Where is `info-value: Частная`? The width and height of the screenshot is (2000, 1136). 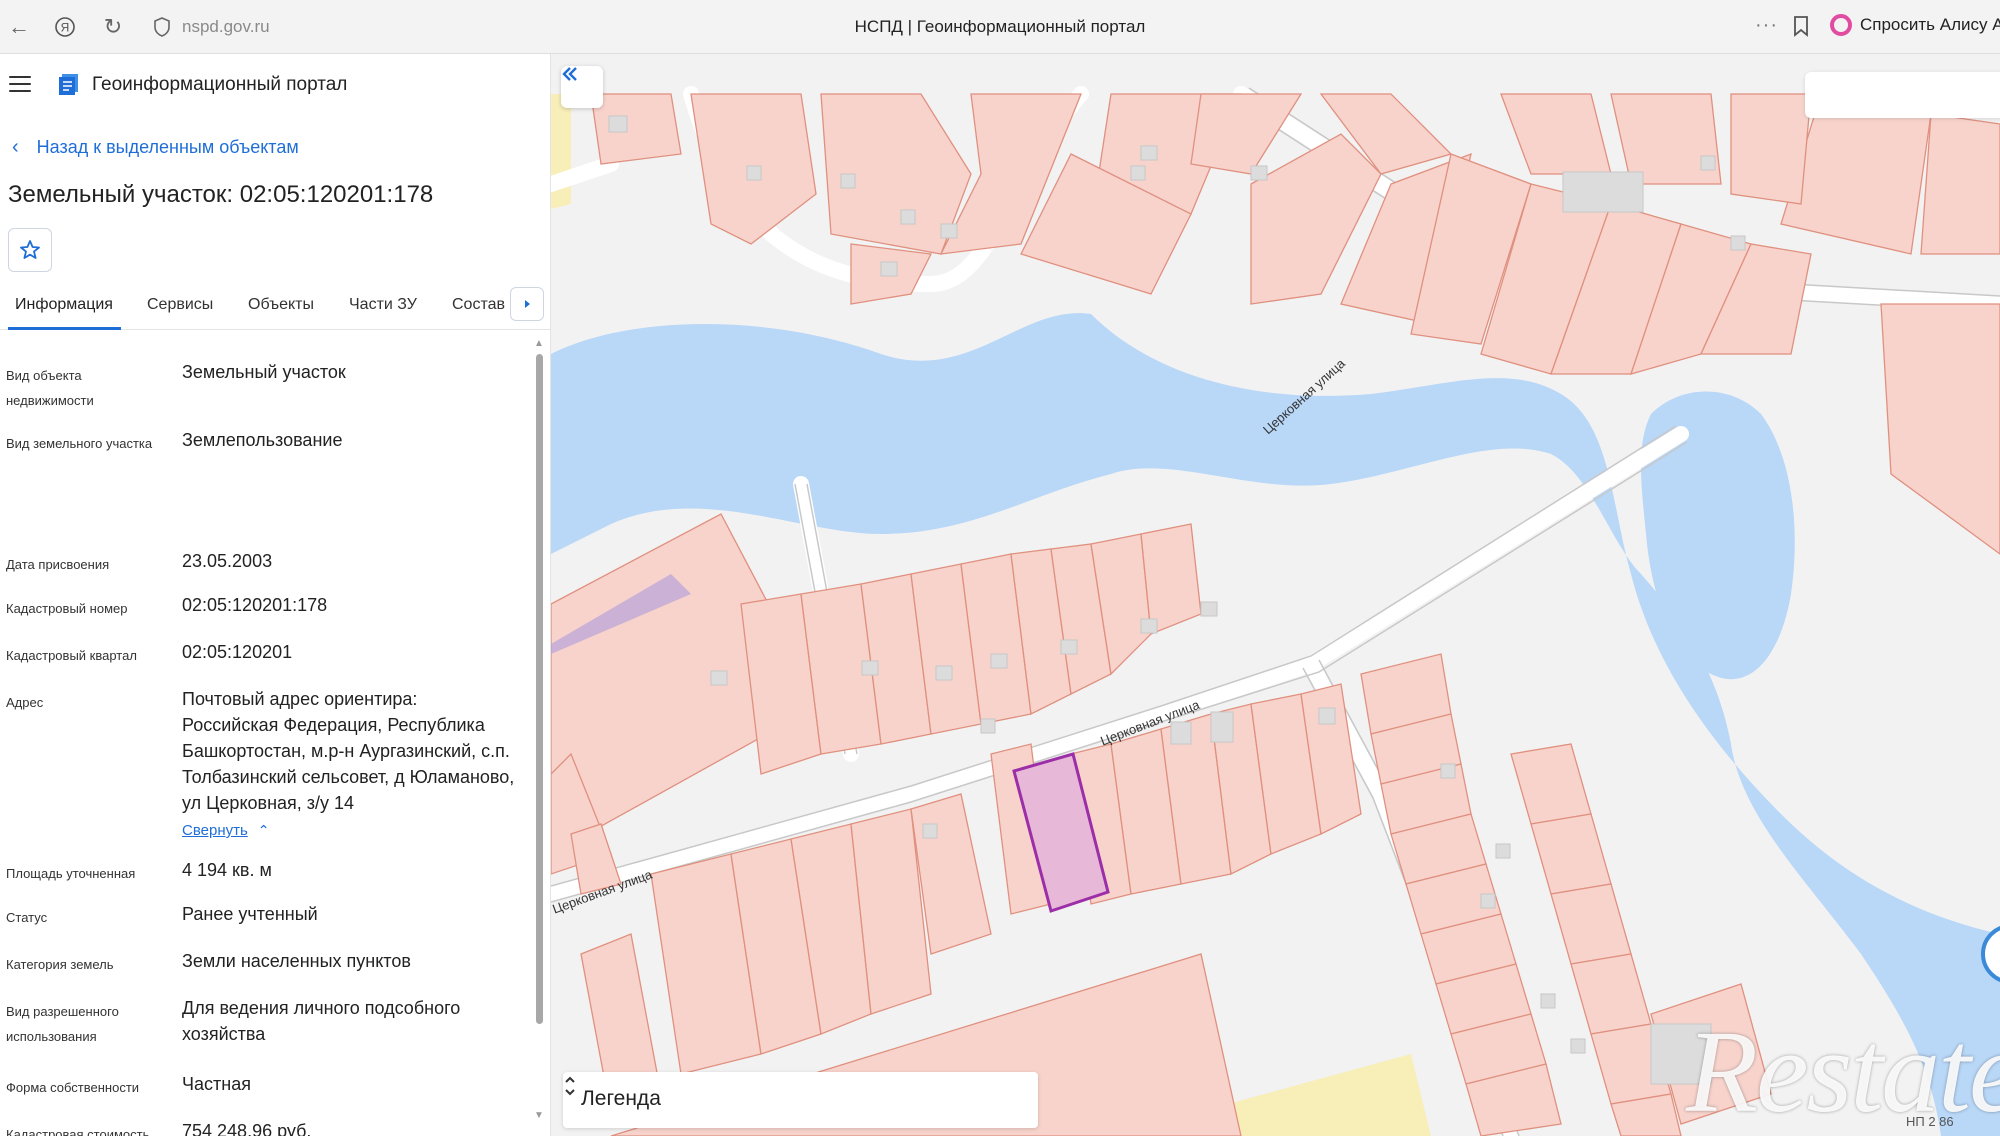
info-value: Частная is located at coordinates (216, 1084).